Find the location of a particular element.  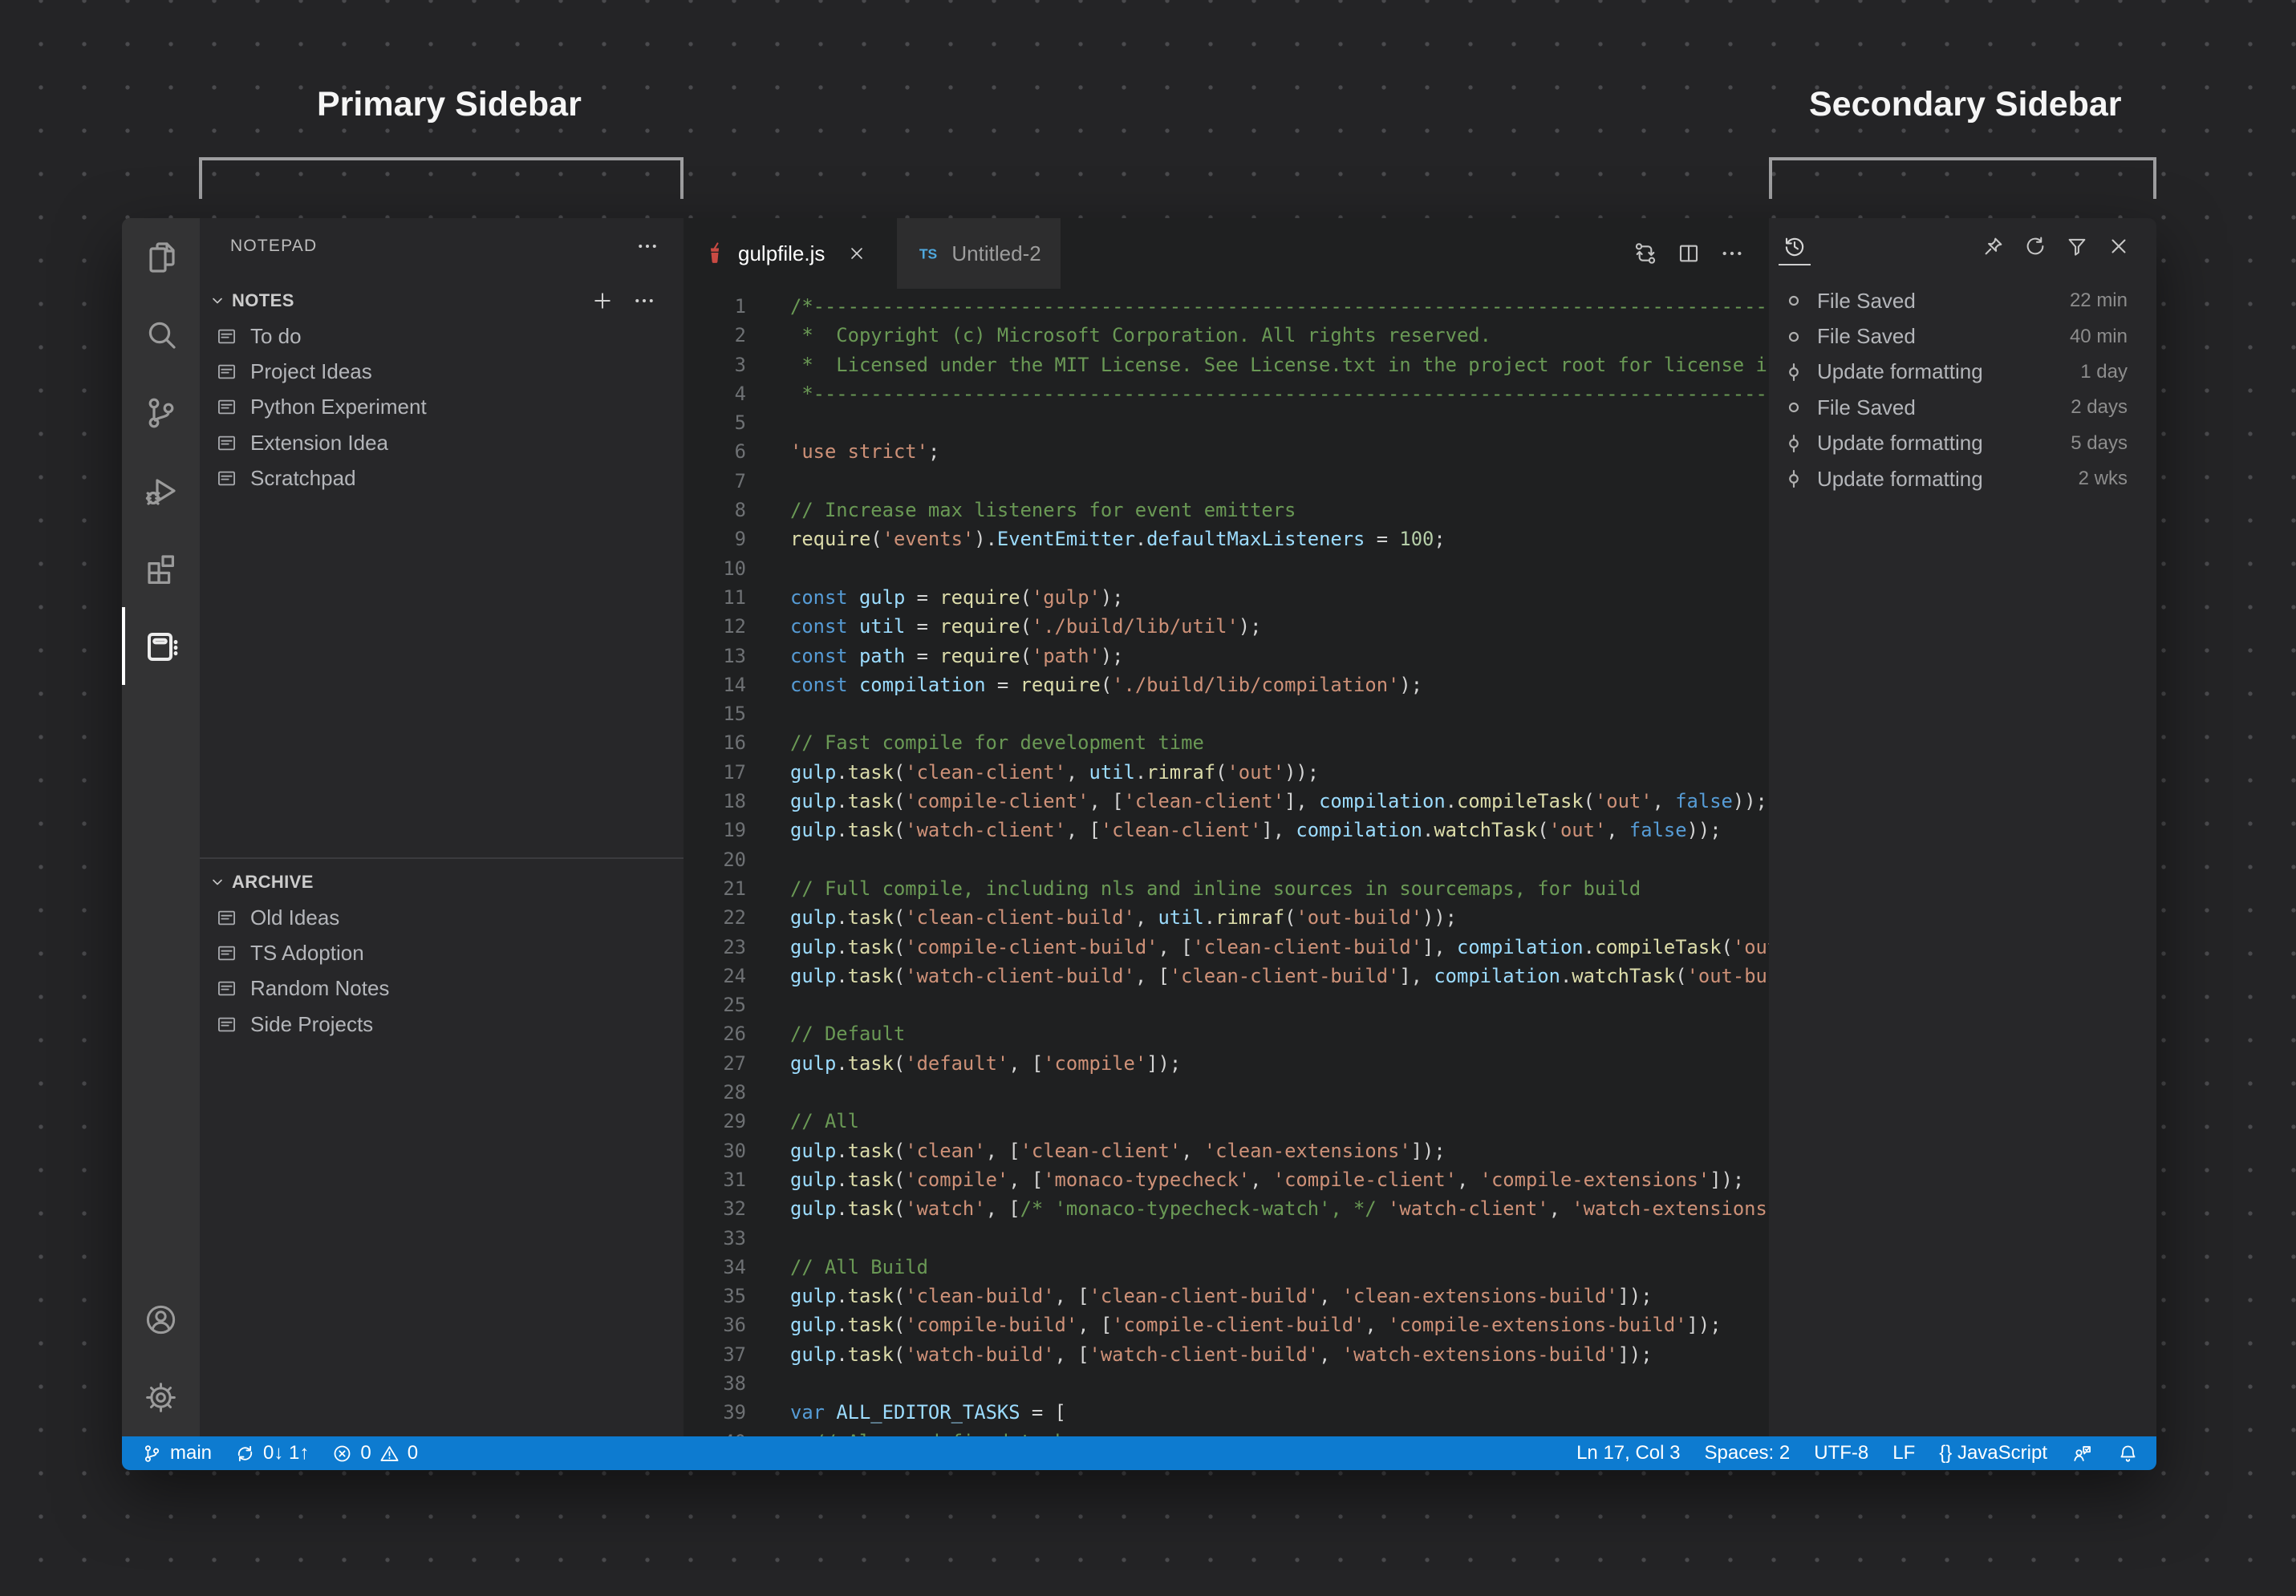

timeline-item: File Saved 40 min is located at coordinates (1962, 336).